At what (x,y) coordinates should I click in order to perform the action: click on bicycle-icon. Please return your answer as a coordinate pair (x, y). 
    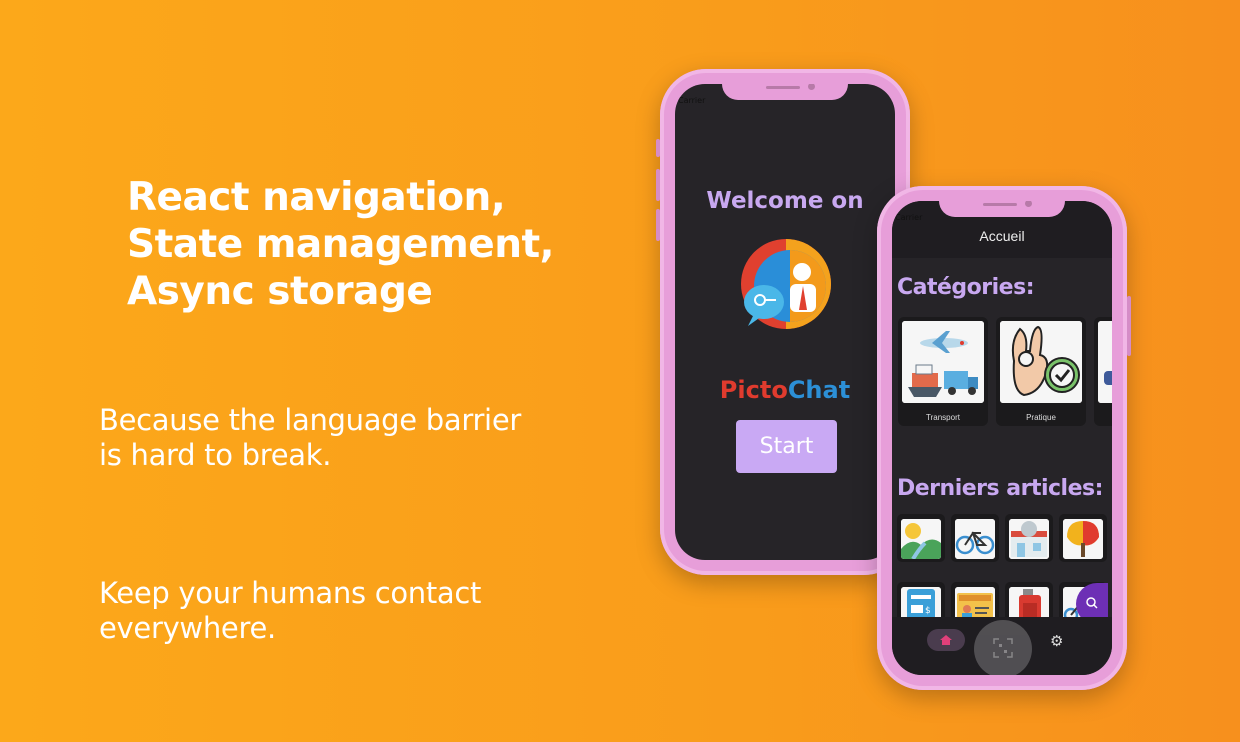
    Looking at the image, I should click on (975, 539).